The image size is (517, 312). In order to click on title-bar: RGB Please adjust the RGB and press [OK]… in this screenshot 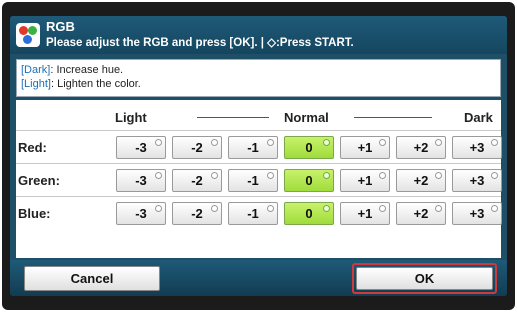, I will do `click(258, 35)`.